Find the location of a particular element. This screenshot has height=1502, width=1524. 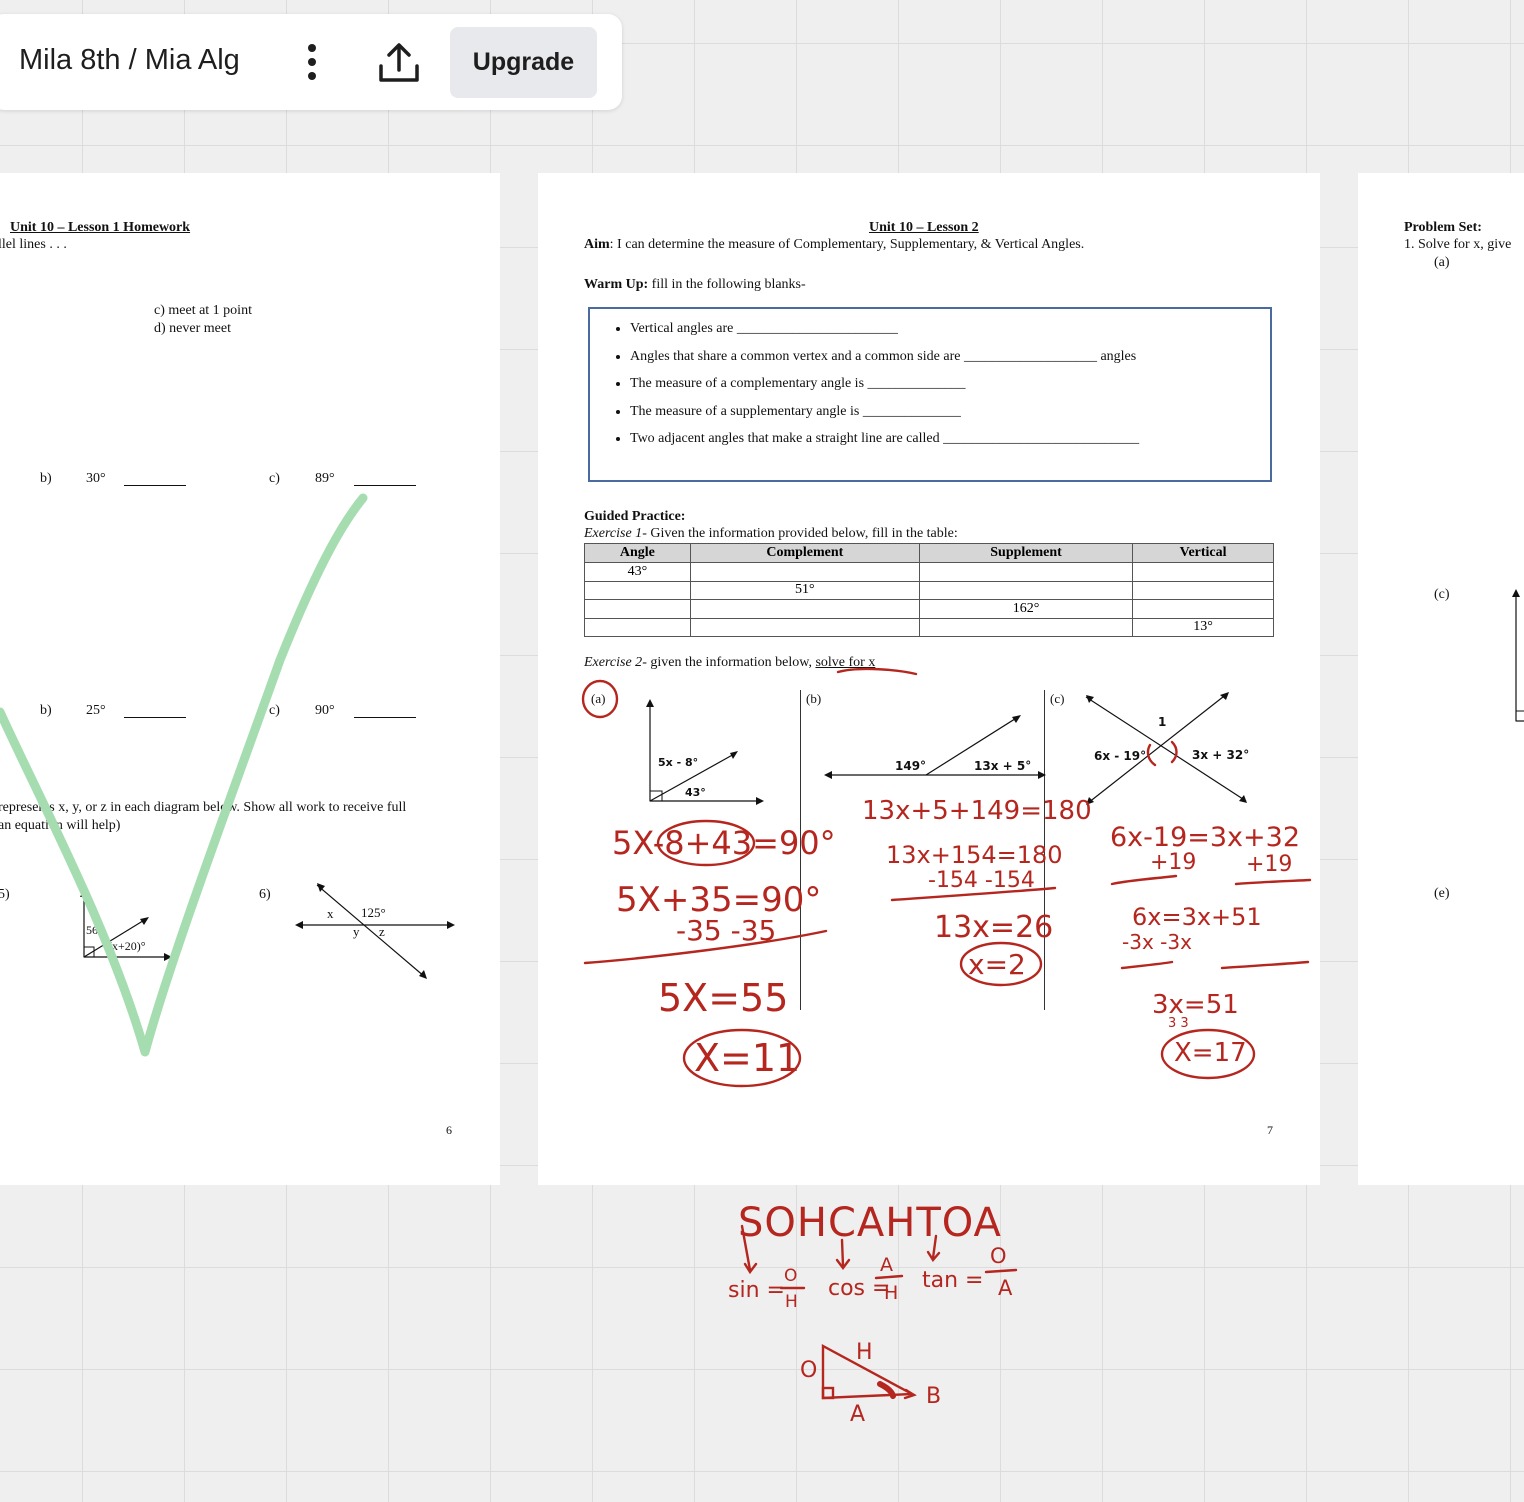

handwriting-b-line1: 13x+5+149=180 is located at coordinates (977, 811).